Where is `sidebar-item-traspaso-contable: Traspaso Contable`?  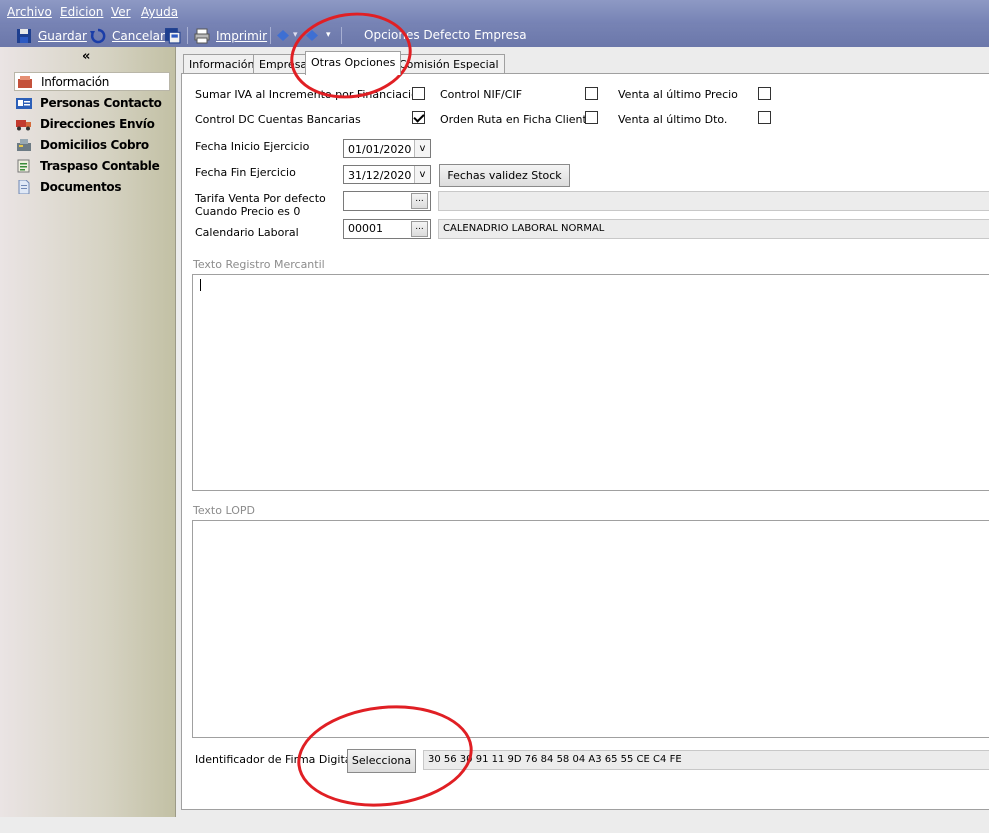 sidebar-item-traspaso-contable: Traspaso Contable is located at coordinates (92, 165).